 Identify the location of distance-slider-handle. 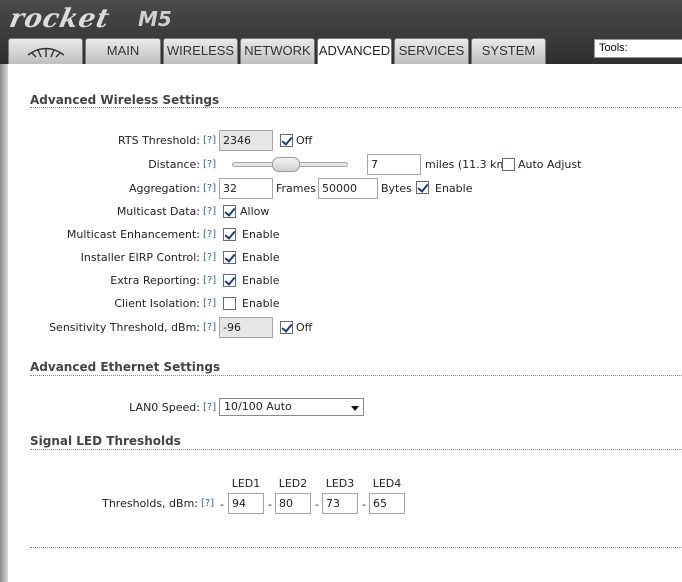
(285, 164).